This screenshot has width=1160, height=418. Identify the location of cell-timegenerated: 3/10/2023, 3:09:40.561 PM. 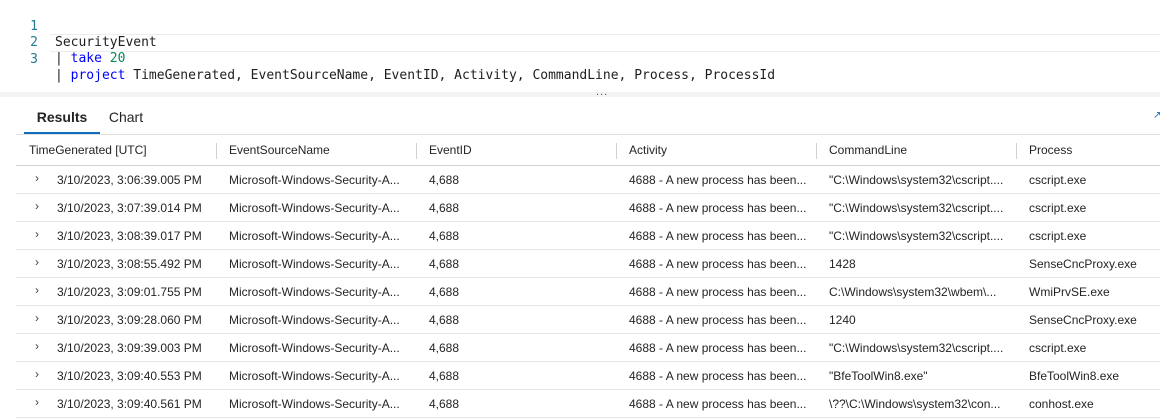
(129, 404).